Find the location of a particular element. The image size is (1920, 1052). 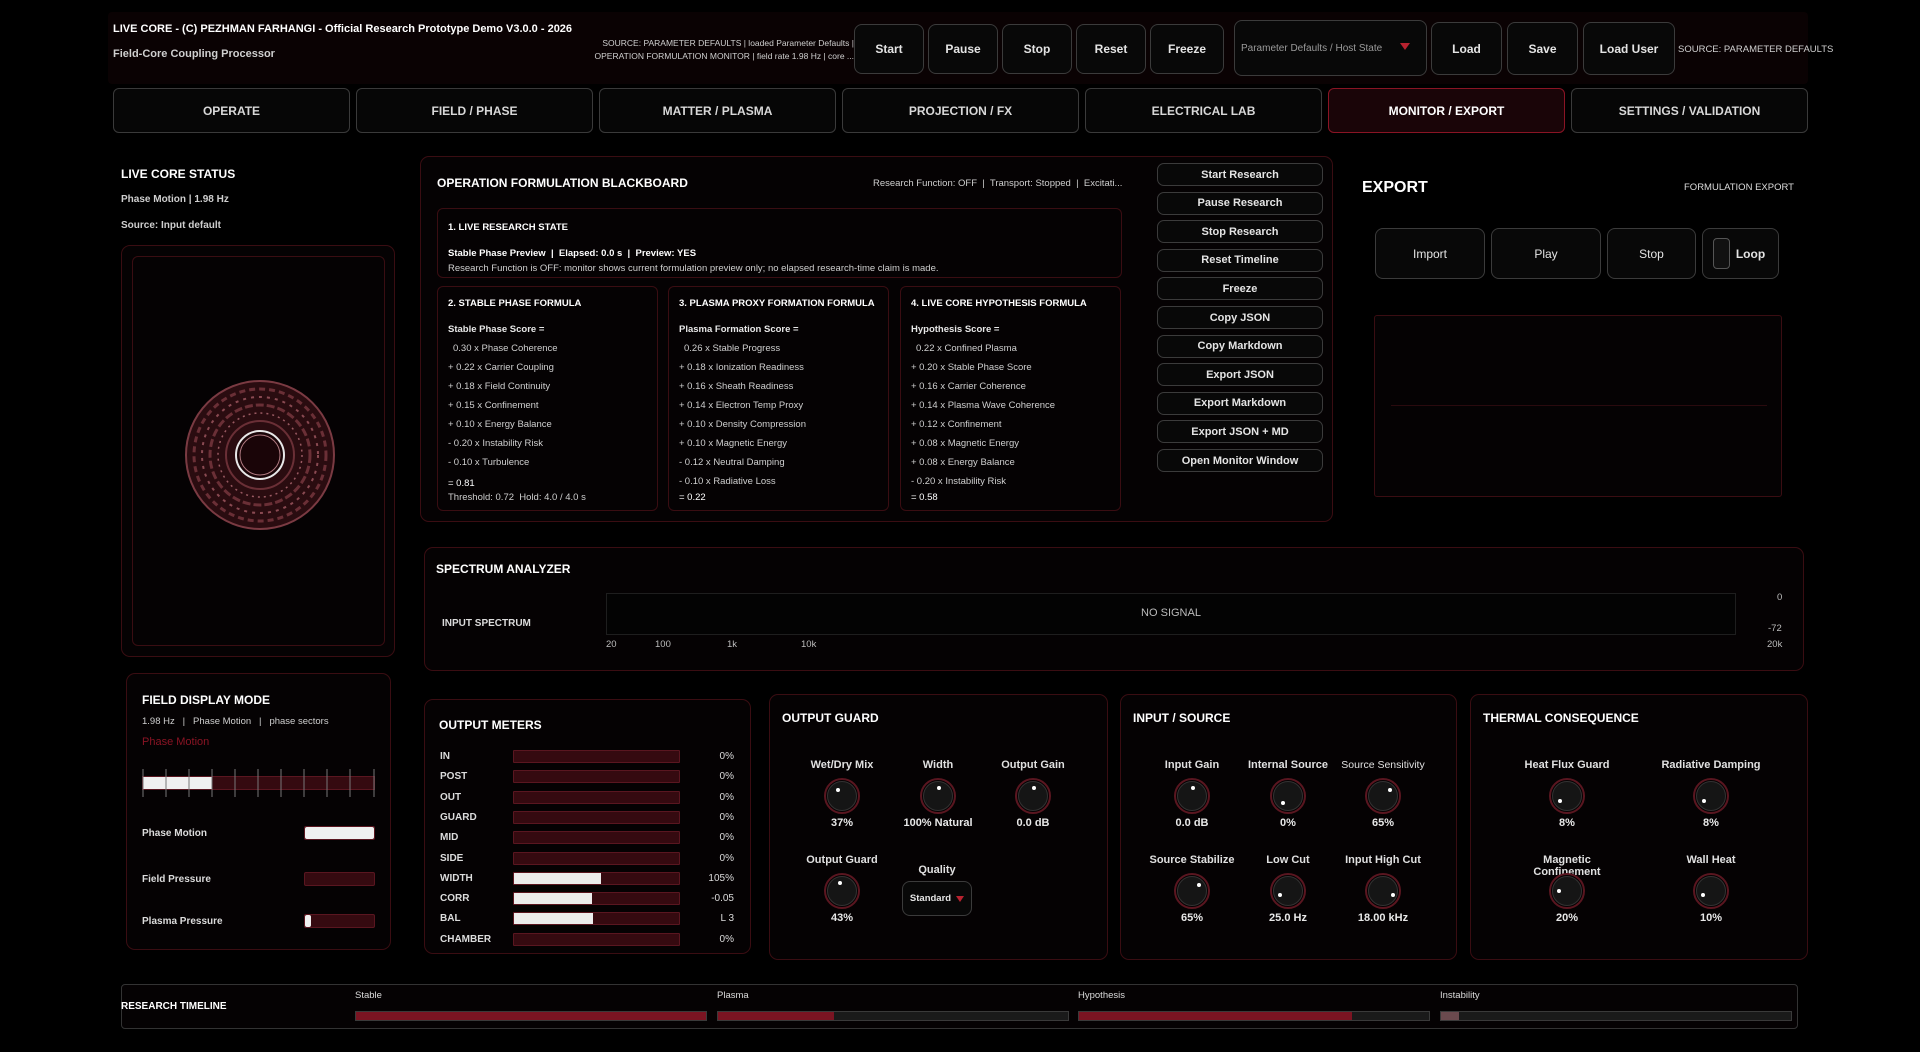

start-button: Start is located at coordinates (889, 49).